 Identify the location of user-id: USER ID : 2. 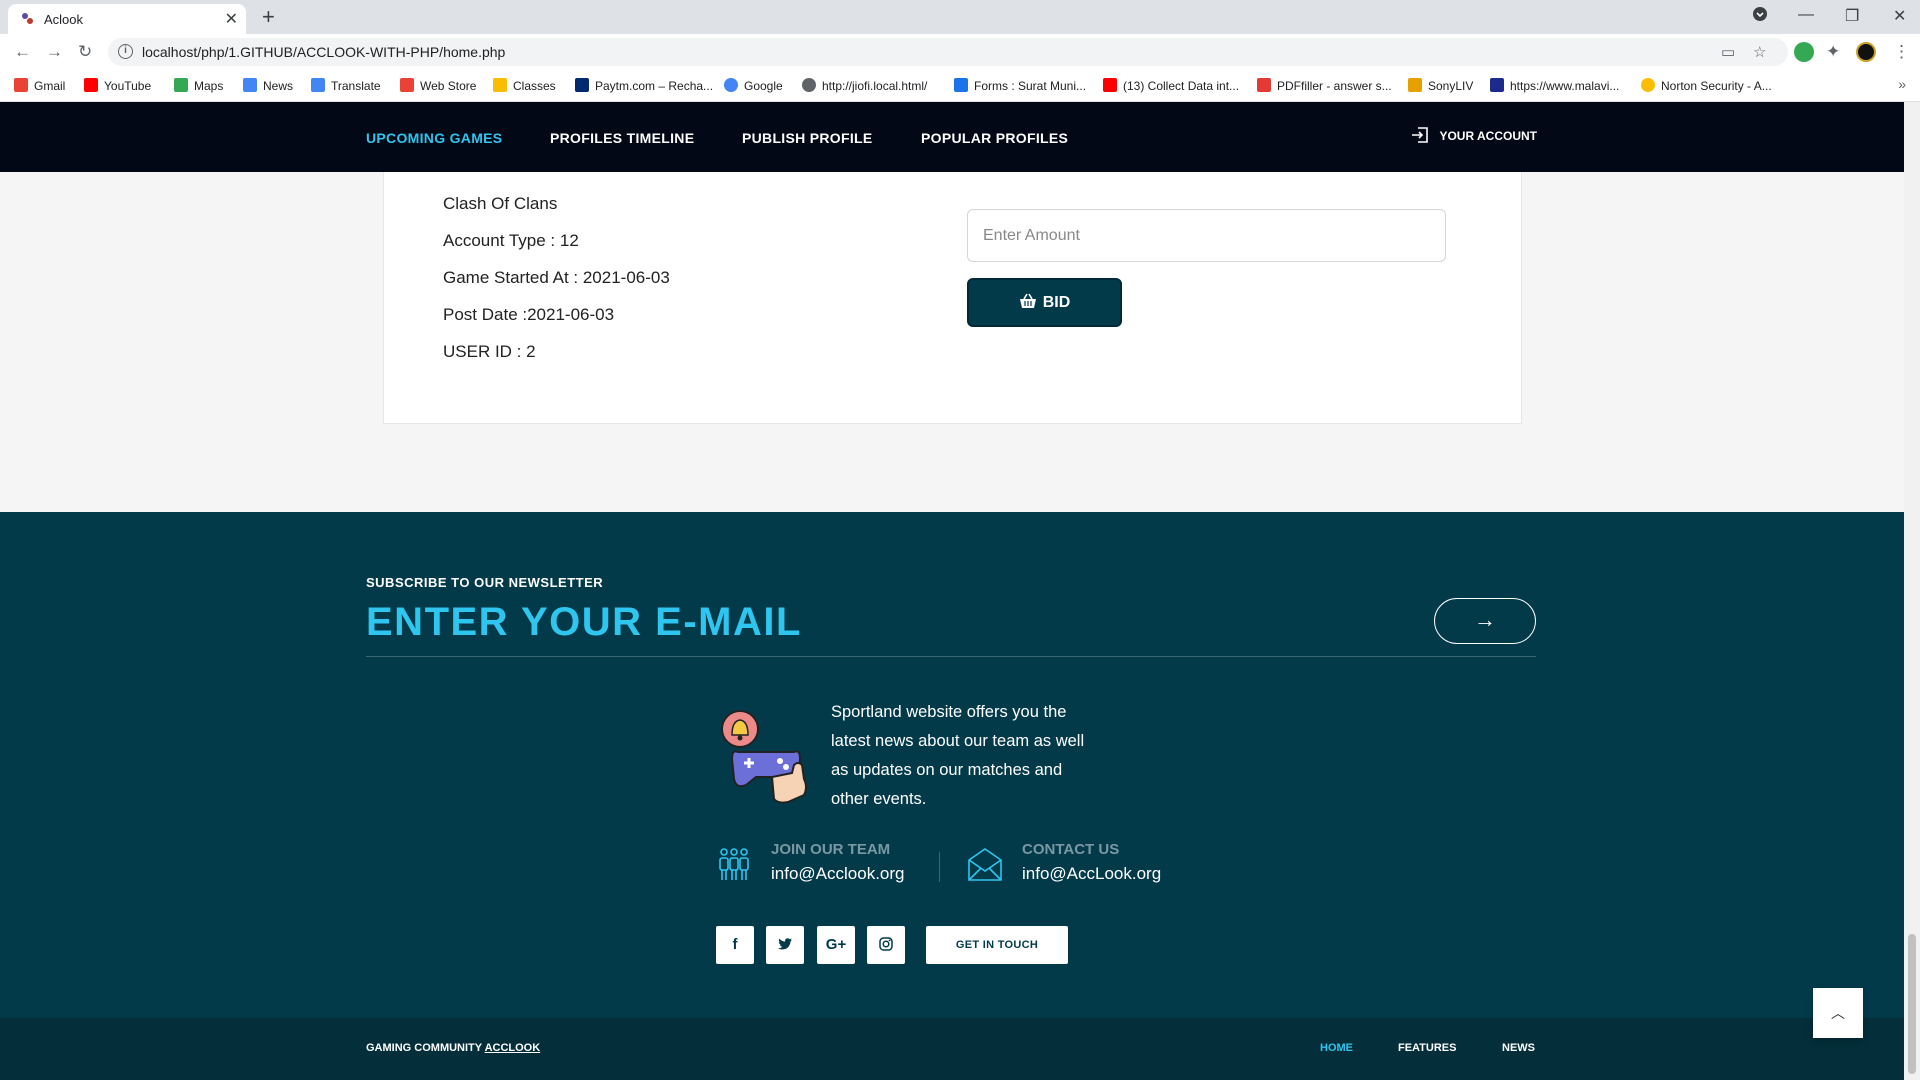
(489, 351).